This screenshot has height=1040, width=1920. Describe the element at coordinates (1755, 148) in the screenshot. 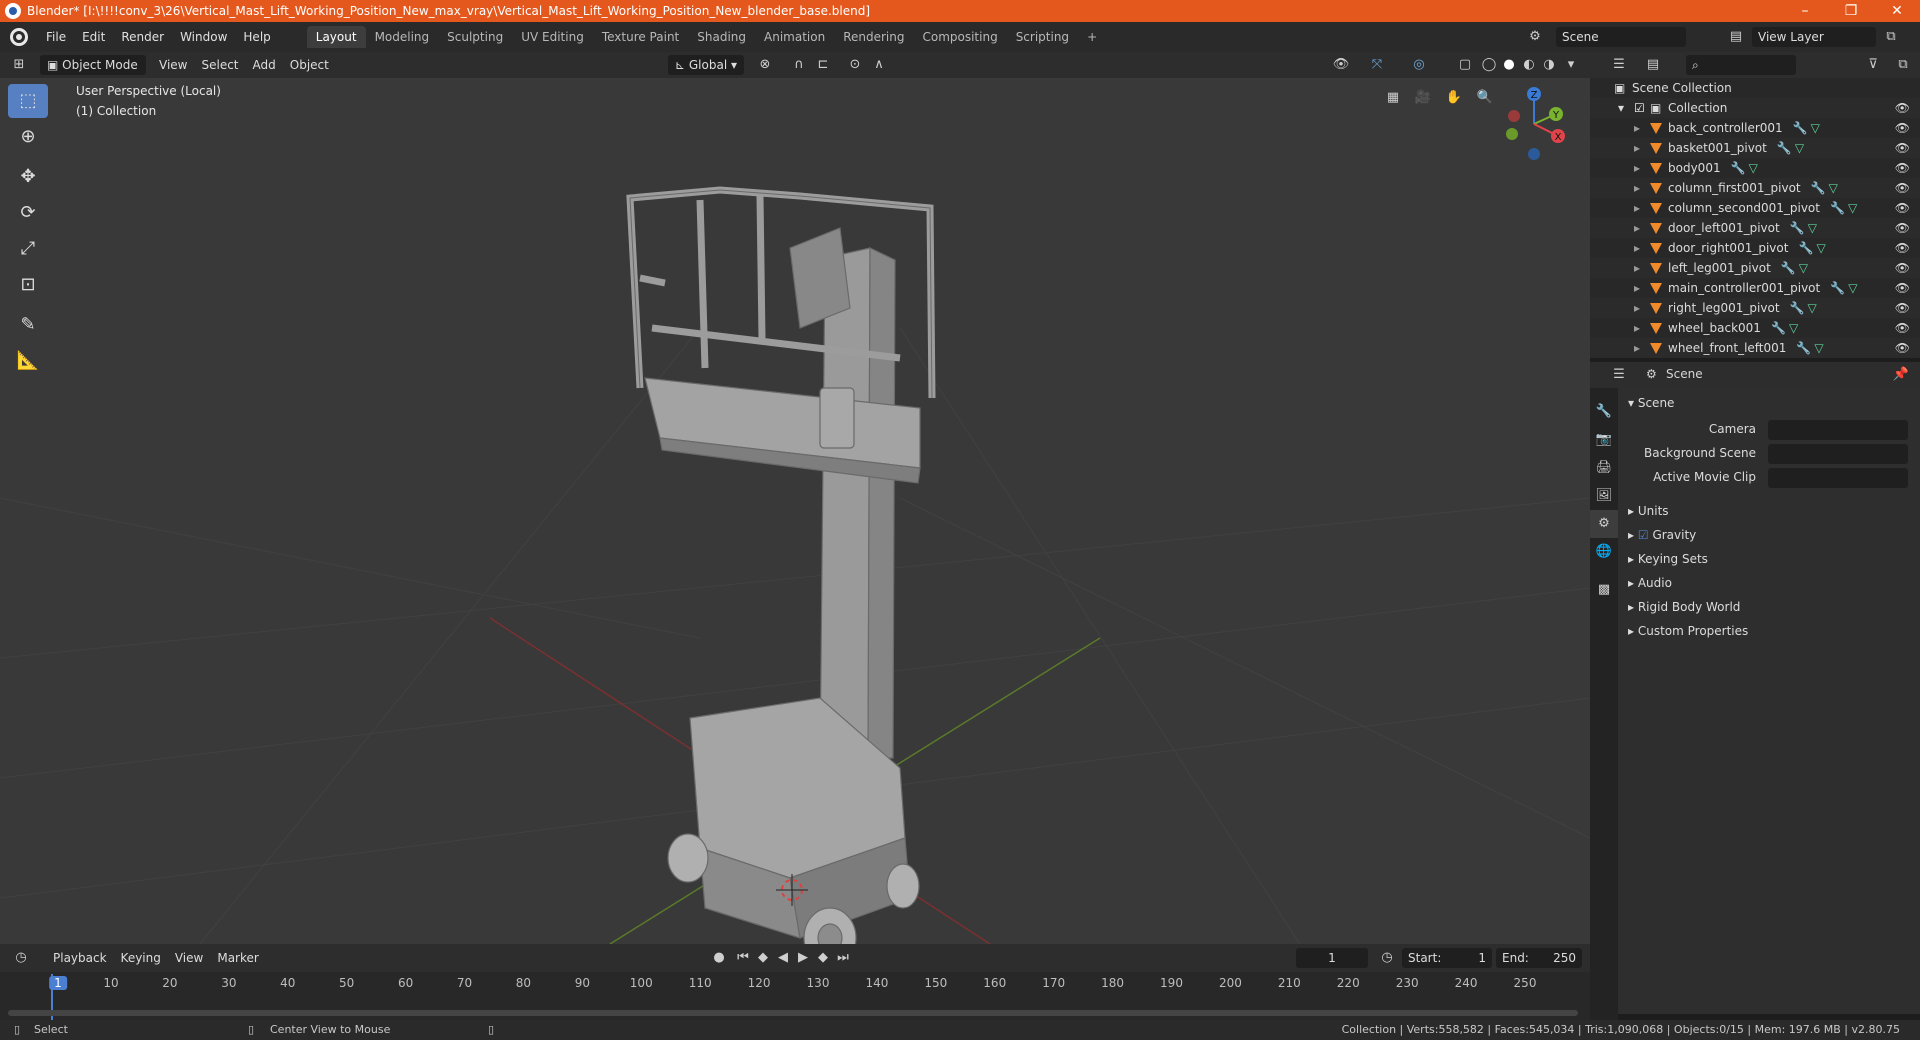

I see `outliner-object-row: ▸ basket001_pivot 🔧 ▽ 👁` at that location.